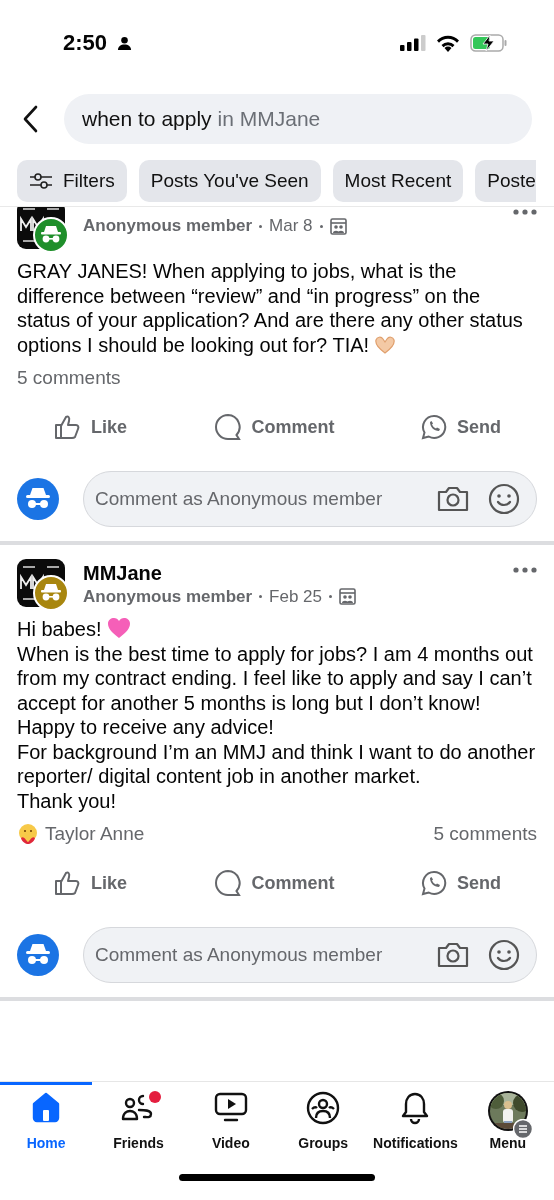  Describe the element at coordinates (229, 181) in the screenshot. I see `filter-chip: Posts You've Seen` at that location.